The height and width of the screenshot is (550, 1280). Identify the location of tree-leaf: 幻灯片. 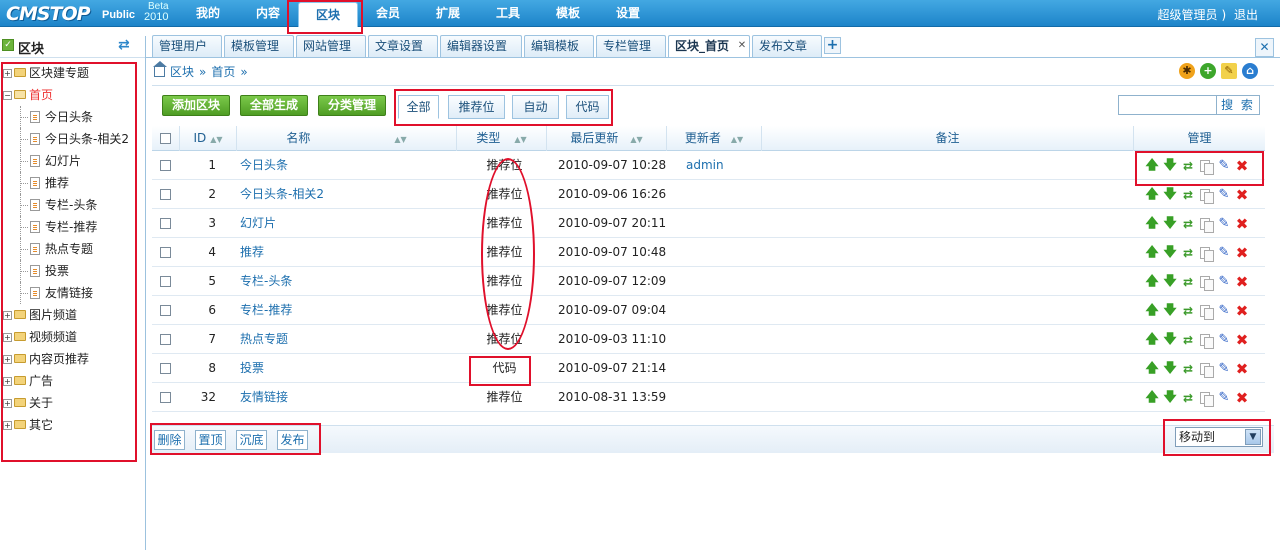
(73, 161).